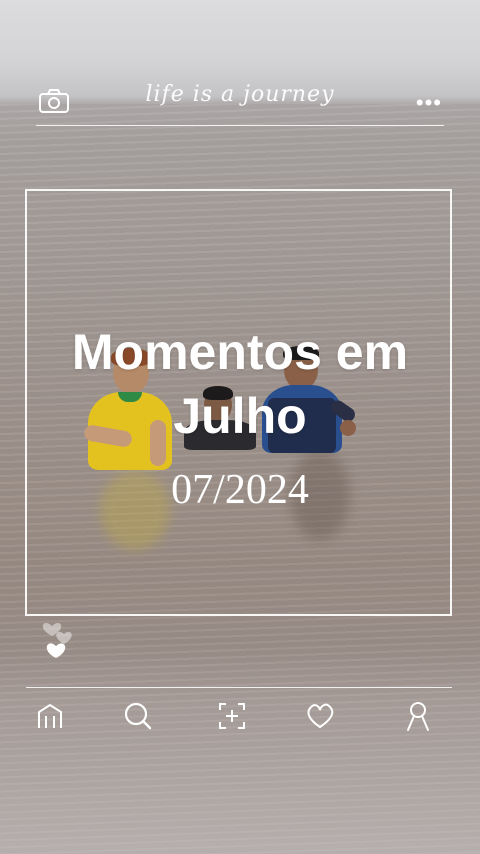 The image size is (480, 854). Describe the element at coordinates (429, 103) in the screenshot. I see `more-dots-icon: •••` at that location.